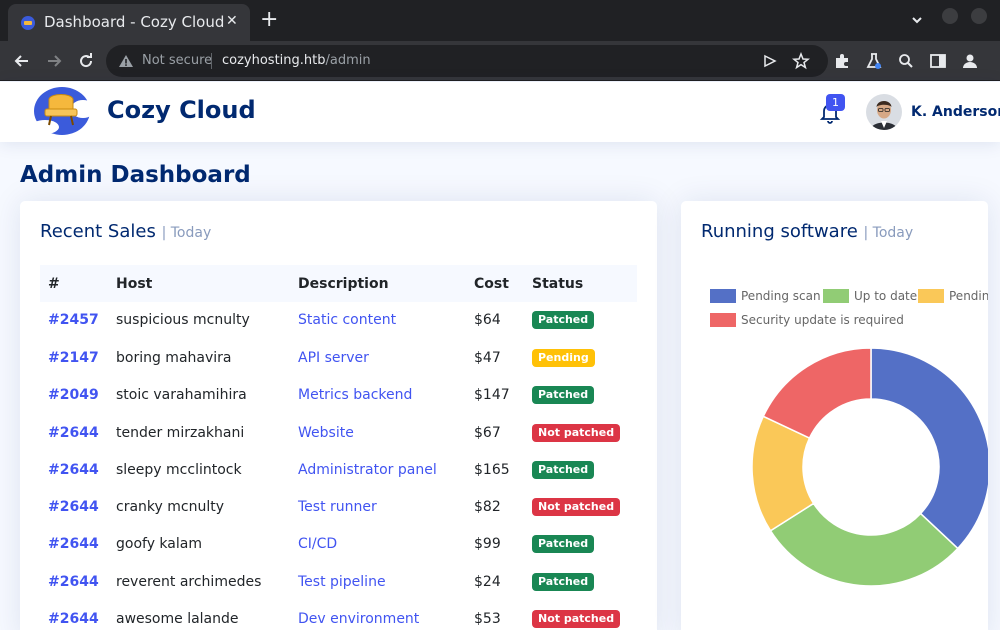  Describe the element at coordinates (199, 507) in the screenshot. I see `host-cell: cranky mcnulty` at that location.